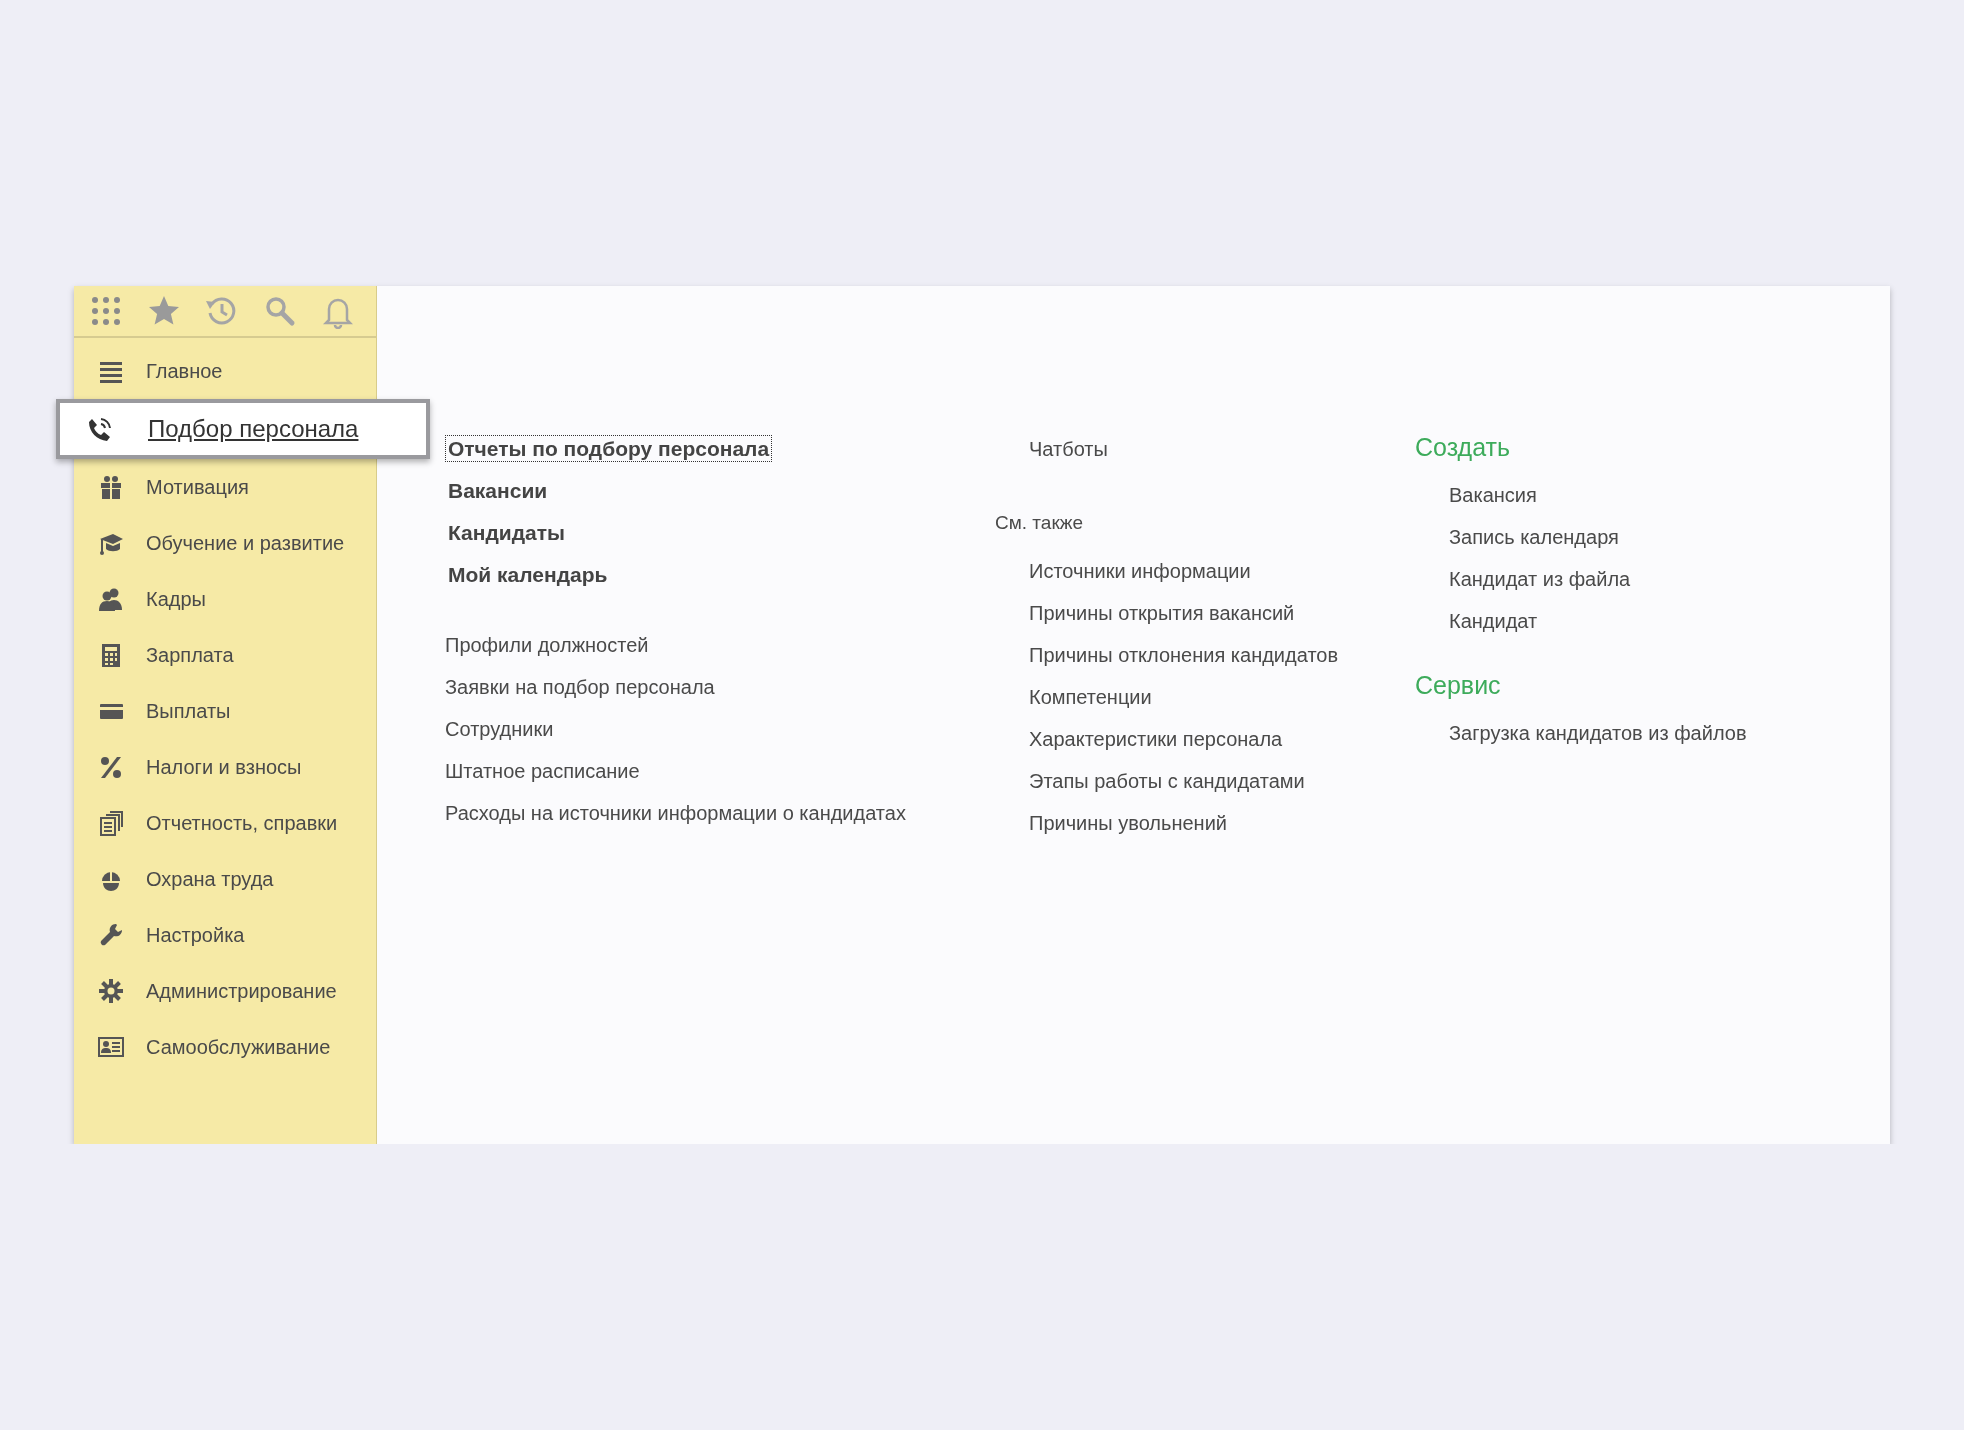 The height and width of the screenshot is (1430, 1964). Describe the element at coordinates (225, 823) in the screenshot. I see `sidebar-item: Отчетность, справки` at that location.